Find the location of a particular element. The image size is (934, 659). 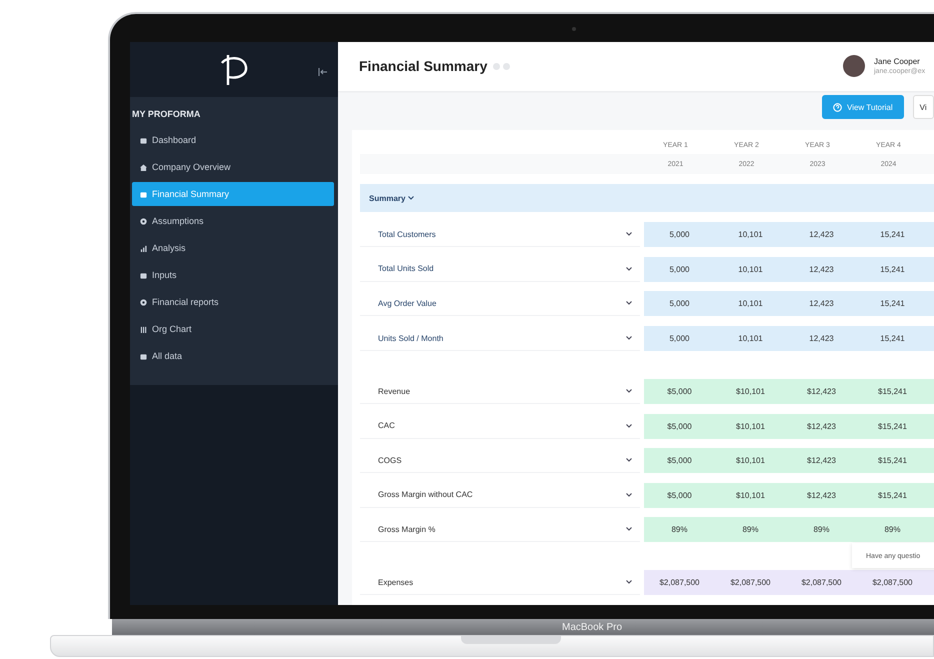

row-label: Total Customers is located at coordinates (407, 234).